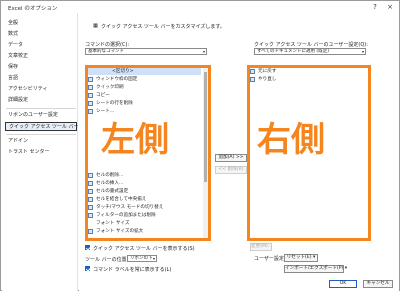 The image size is (400, 291). I want to click on toolbar-position-dropdown: リボンの下 ▾, so click(142, 258).